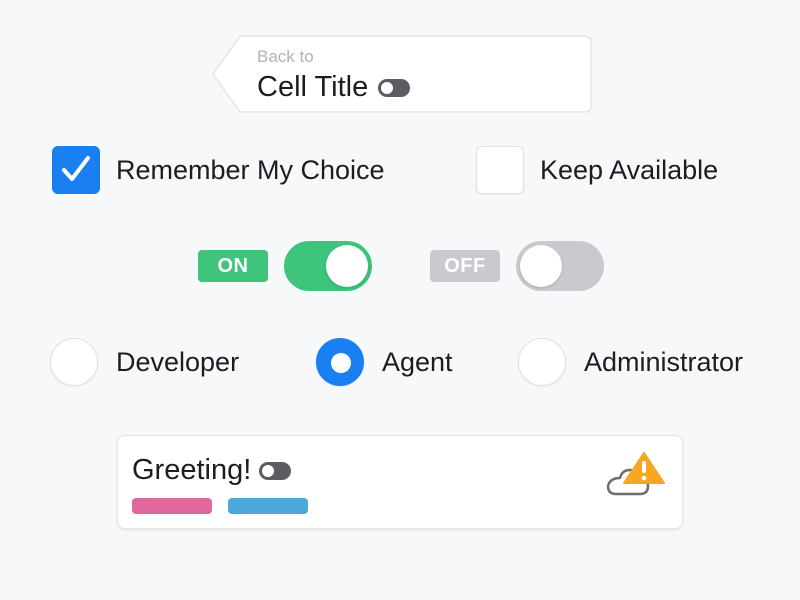  I want to click on radio-administrator: Administrator, so click(630, 362).